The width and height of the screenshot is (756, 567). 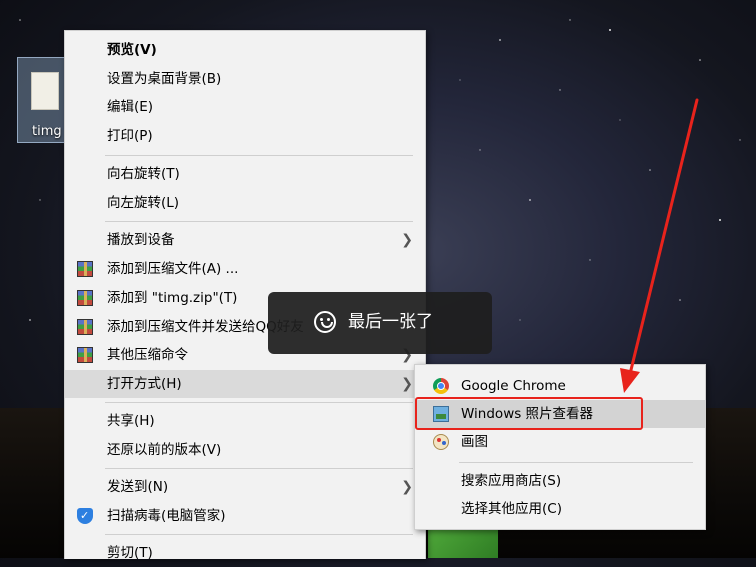 I want to click on menu-item-label: 共享(H), so click(x=131, y=421).